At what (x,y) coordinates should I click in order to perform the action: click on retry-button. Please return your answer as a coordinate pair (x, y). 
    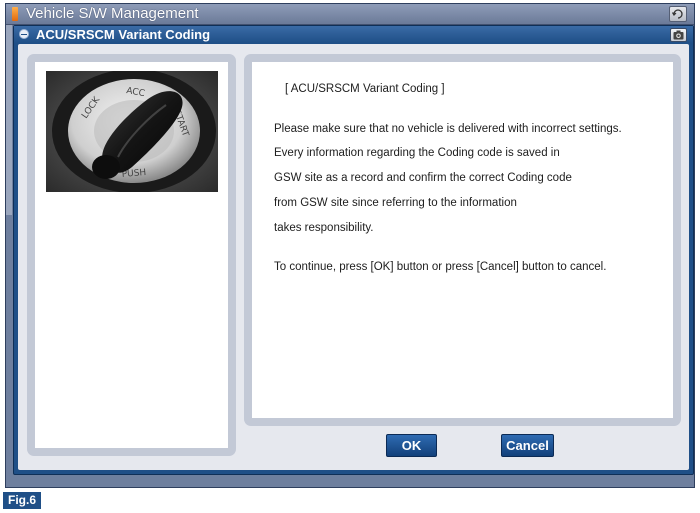
    Looking at the image, I should click on (678, 14).